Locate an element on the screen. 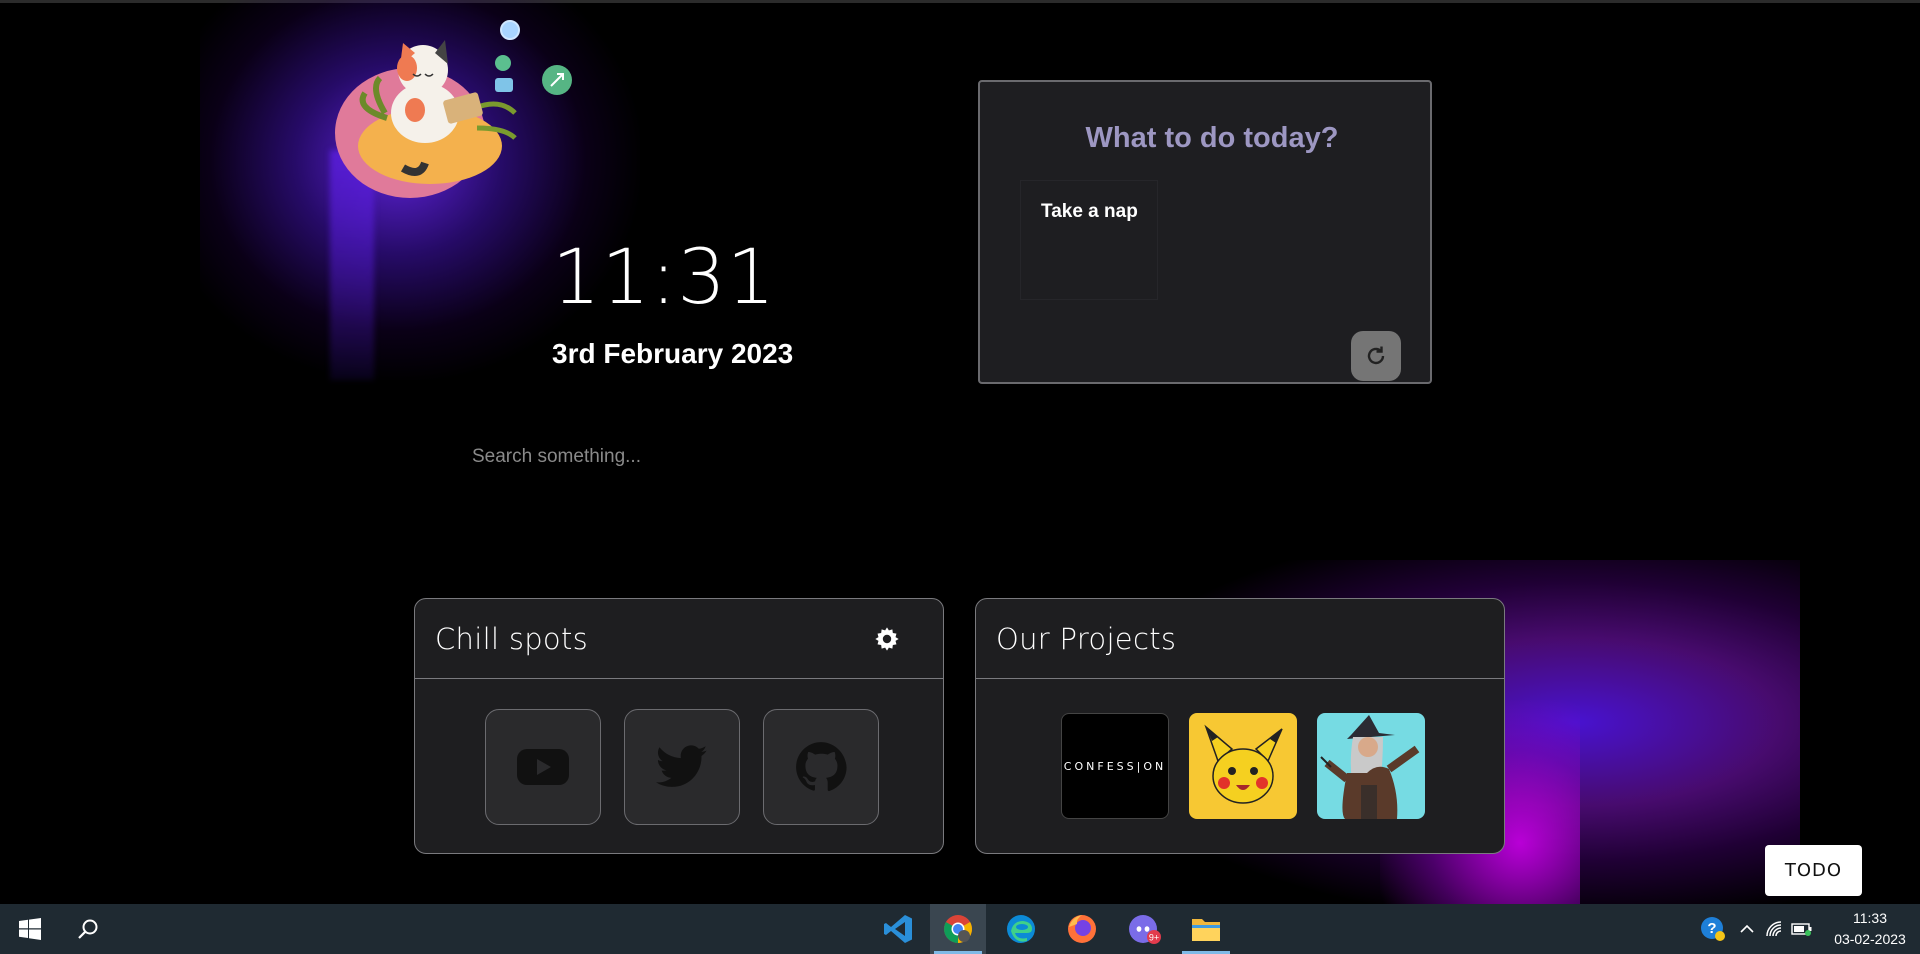  clock-time: 11:31 is located at coordinates (664, 276).